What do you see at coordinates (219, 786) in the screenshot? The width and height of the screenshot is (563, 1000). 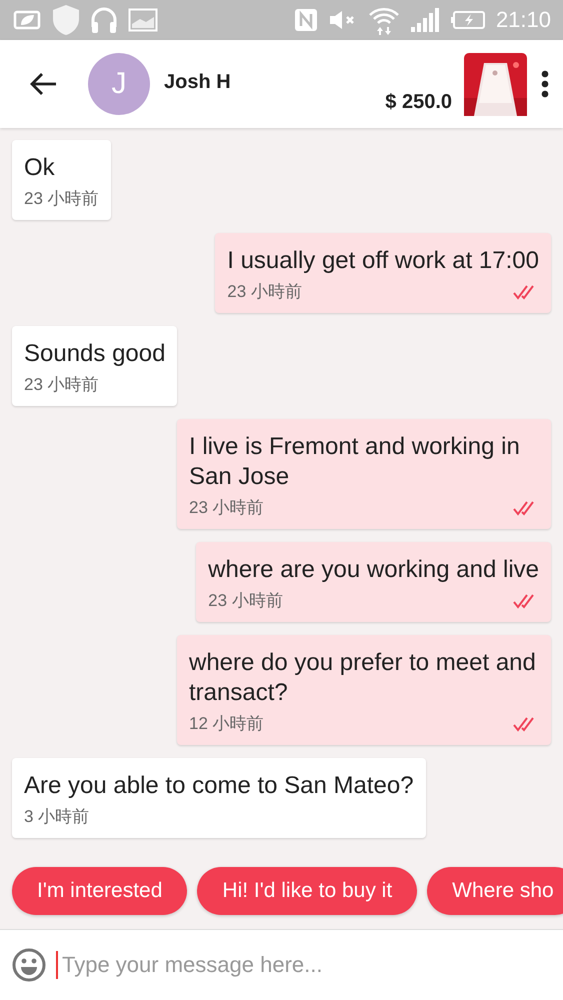 I see `message-text: Are you able to come to San Mateo?` at bounding box center [219, 786].